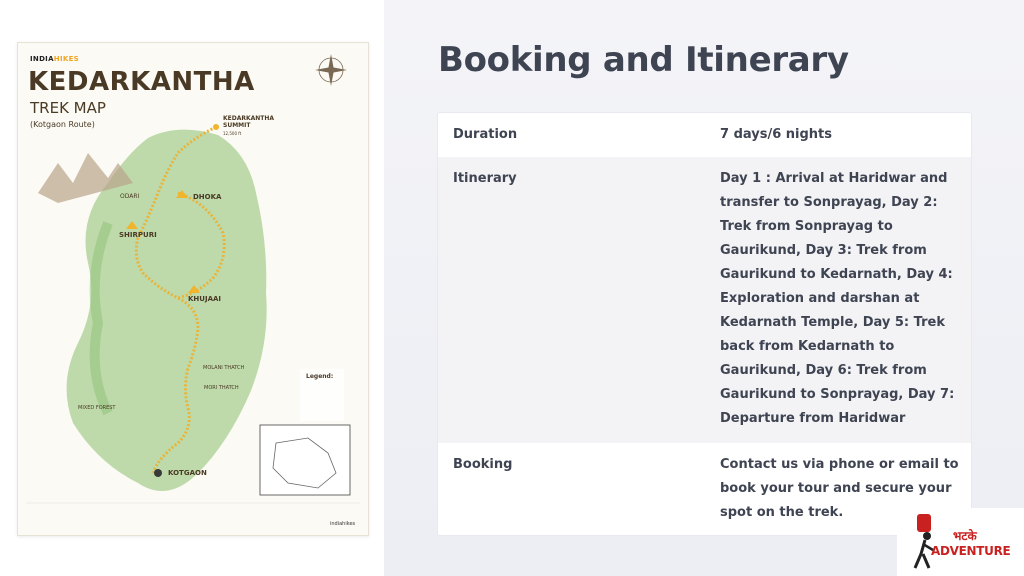 The image size is (1024, 576). What do you see at coordinates (221, 388) in the screenshot?
I see `label-mori: MORI THATCH` at bounding box center [221, 388].